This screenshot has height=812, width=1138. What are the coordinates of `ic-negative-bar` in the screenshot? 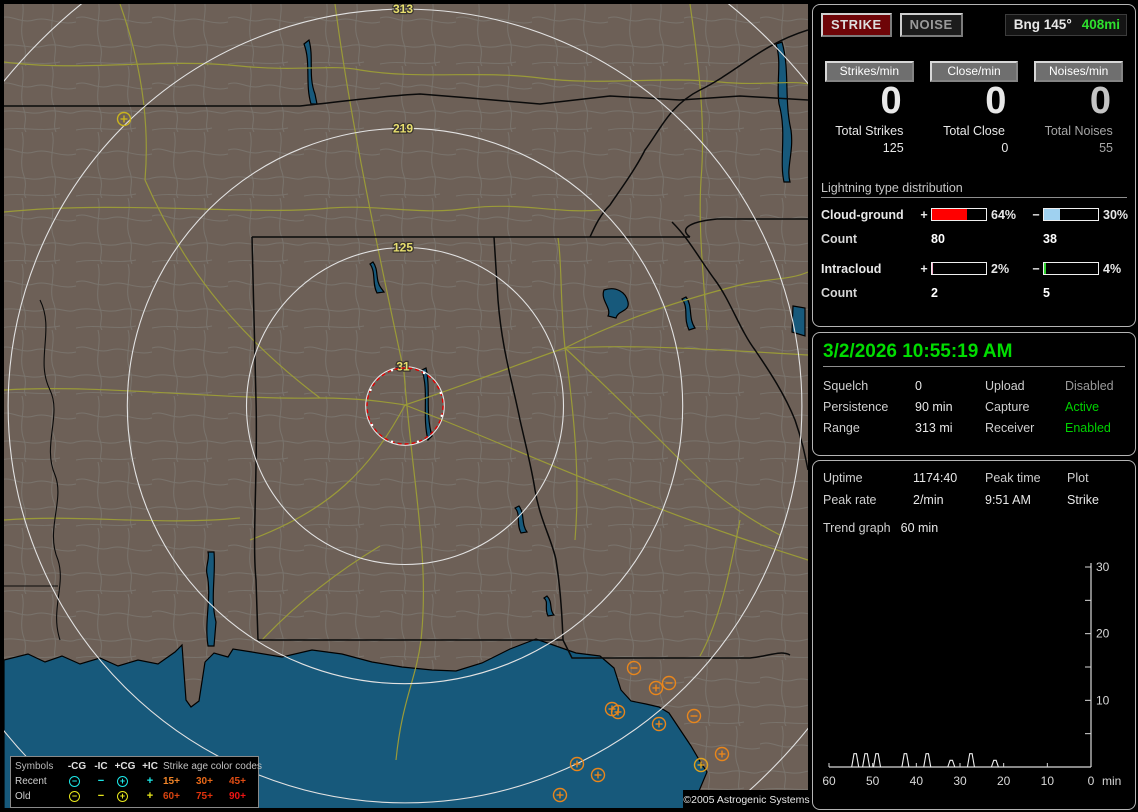 It's located at (1071, 269).